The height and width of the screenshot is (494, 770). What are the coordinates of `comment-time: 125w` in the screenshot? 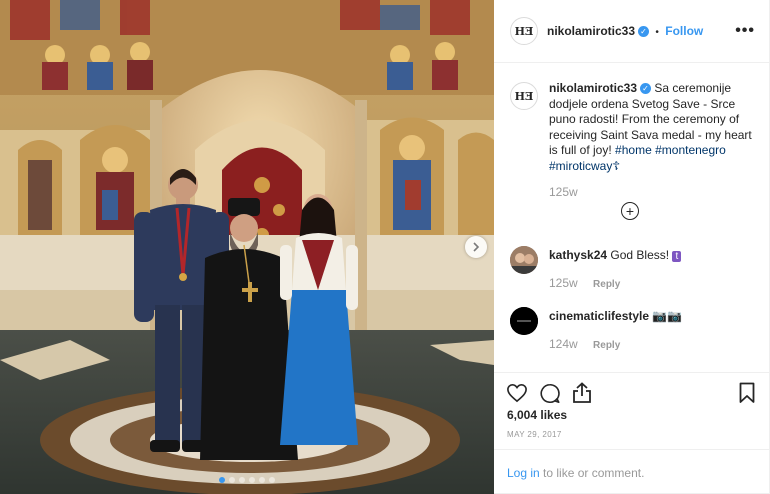 It's located at (563, 283).